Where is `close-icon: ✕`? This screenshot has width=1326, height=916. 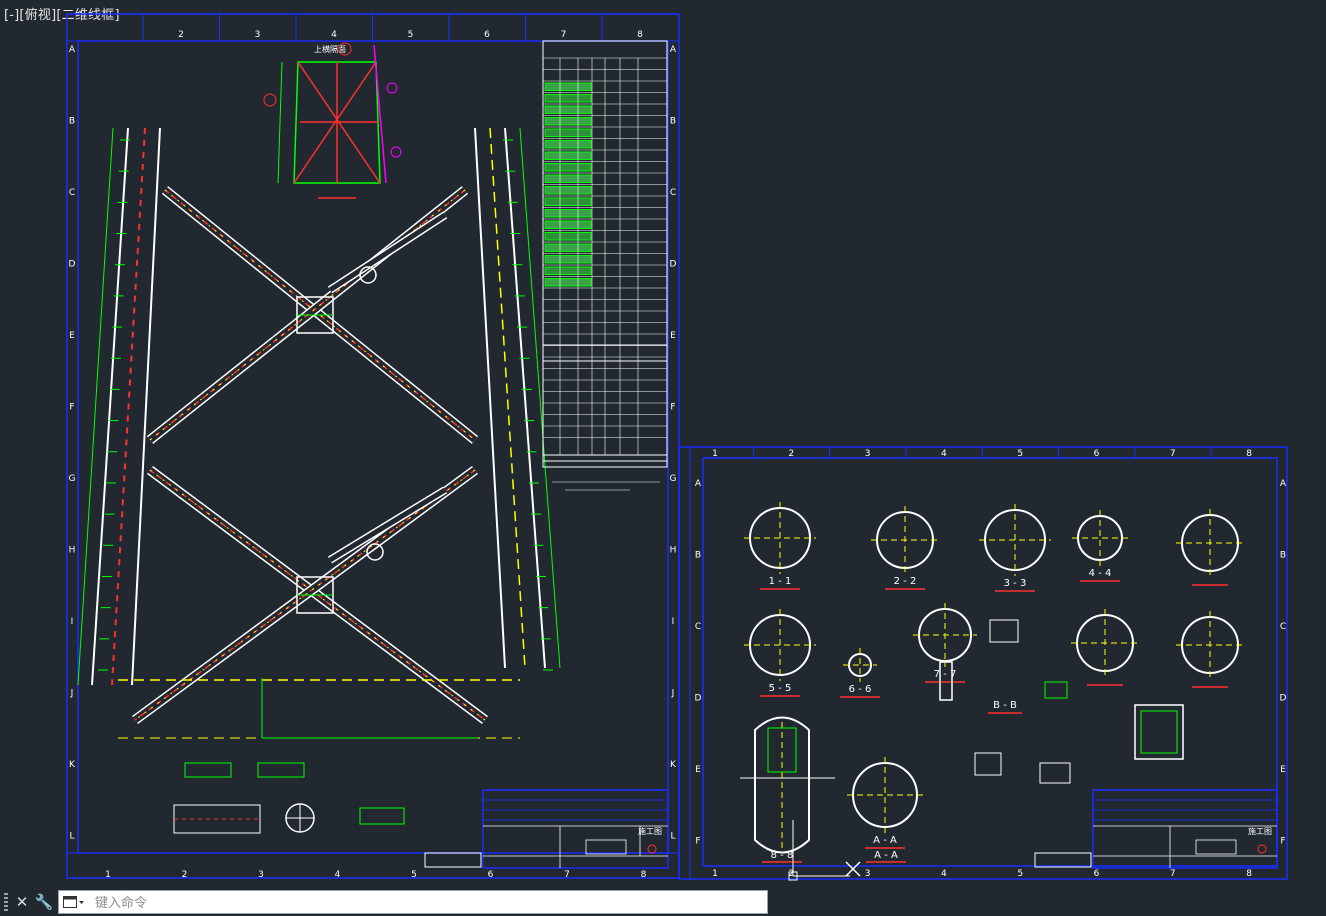
close-icon: ✕ is located at coordinates (22, 902).